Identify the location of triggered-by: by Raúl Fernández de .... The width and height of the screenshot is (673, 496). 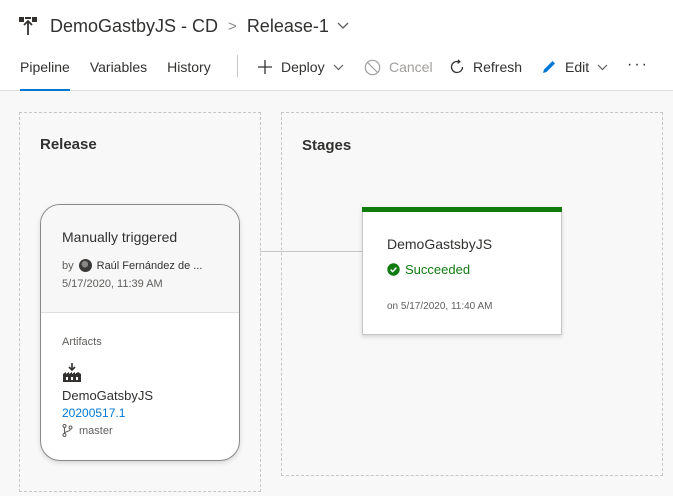
(132, 265).